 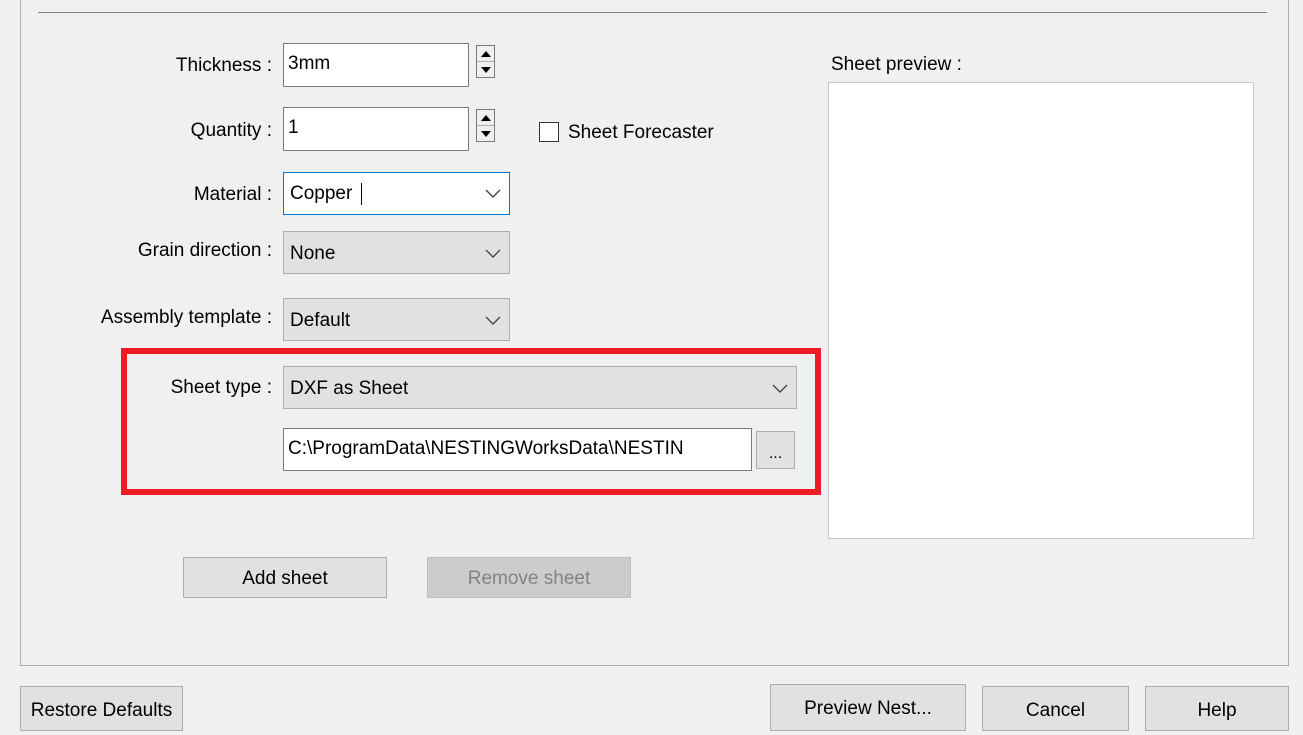 What do you see at coordinates (285, 577) in the screenshot?
I see `add-sheet-button: Add sheet` at bounding box center [285, 577].